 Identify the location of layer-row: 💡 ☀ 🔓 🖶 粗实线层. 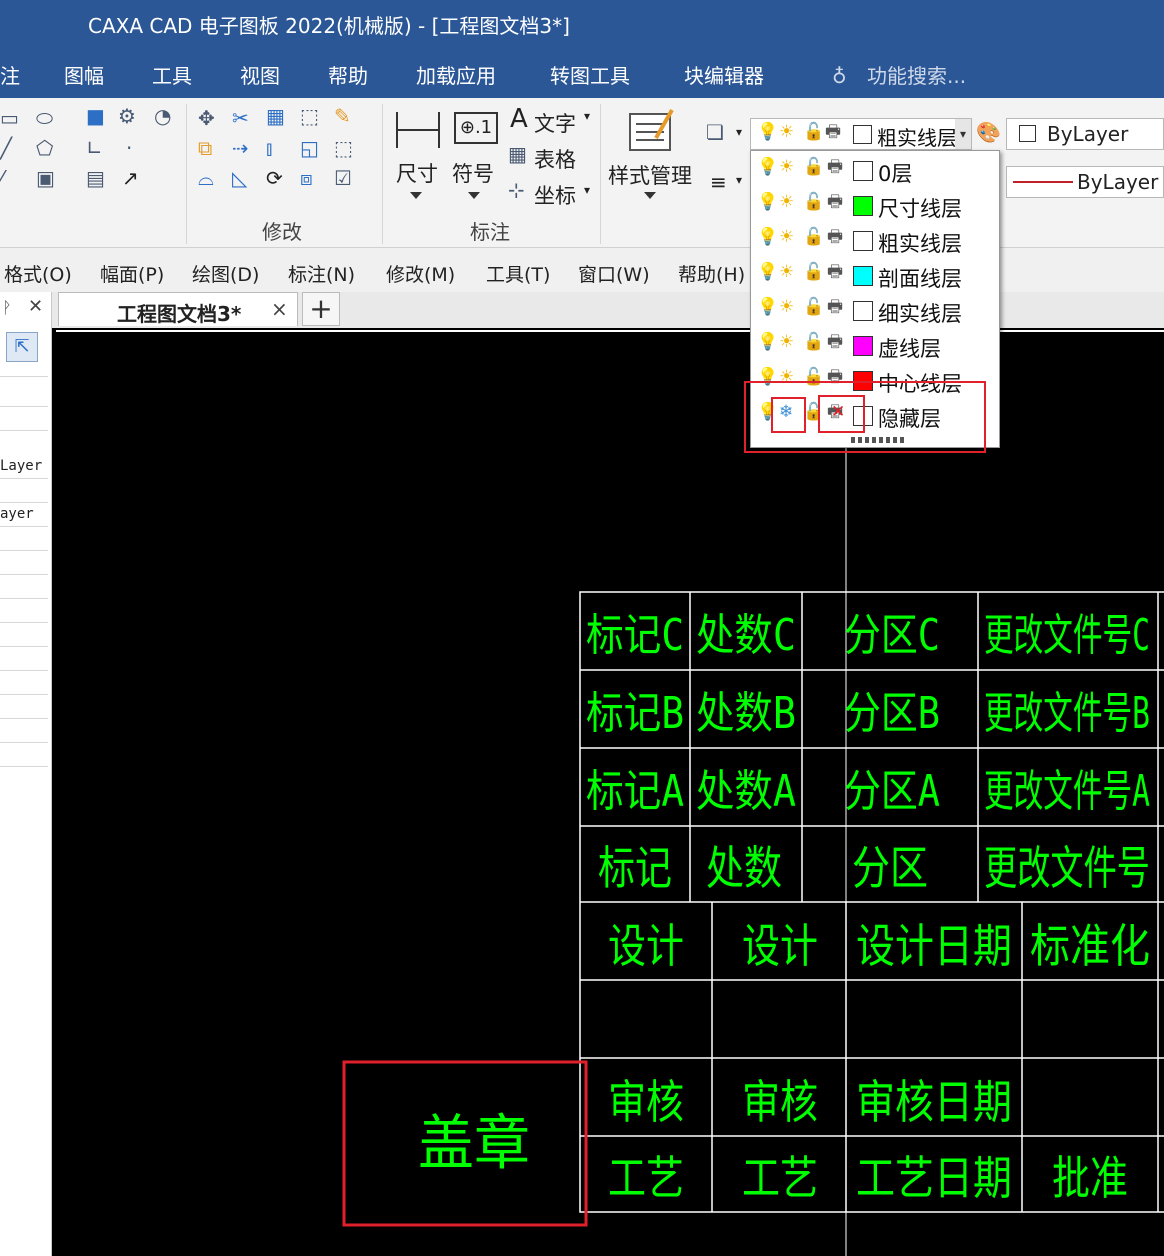
(875, 240).